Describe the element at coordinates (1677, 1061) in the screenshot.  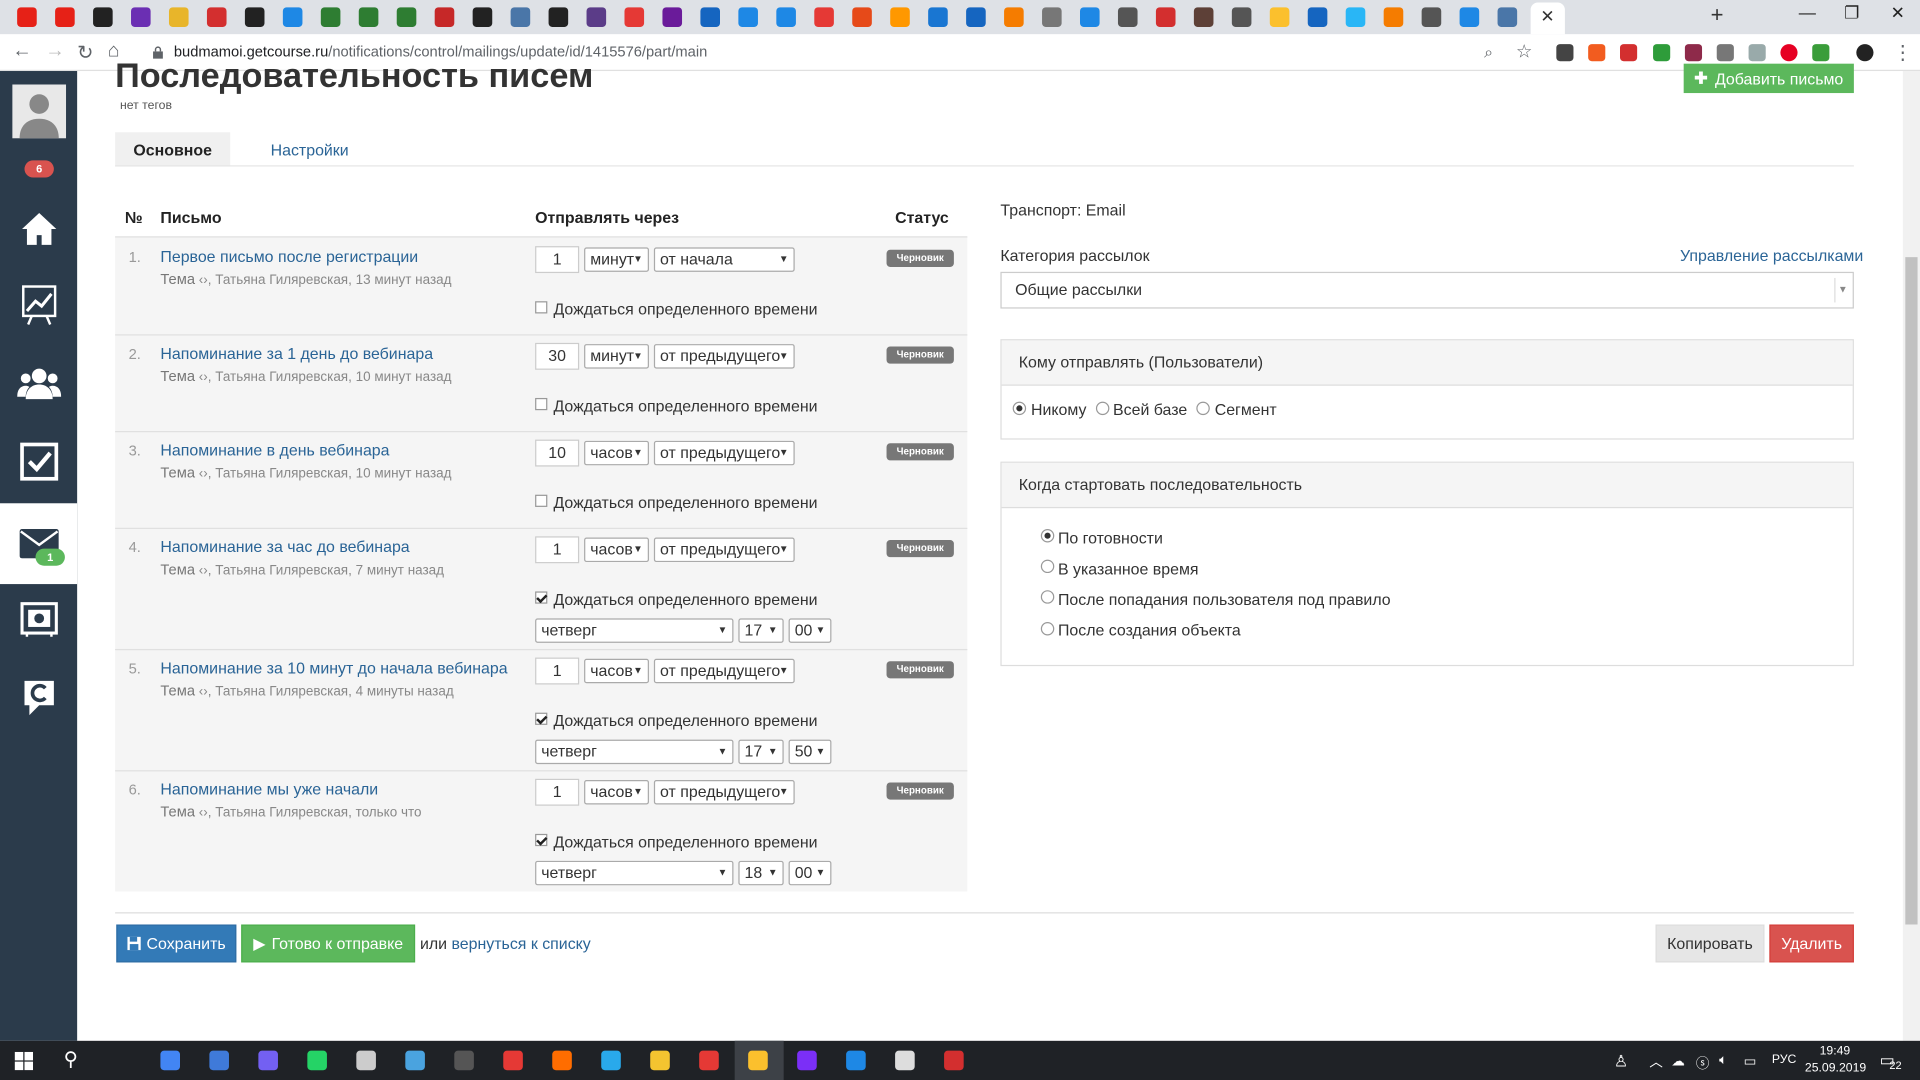
I see `cloud-icon: ☁` at that location.